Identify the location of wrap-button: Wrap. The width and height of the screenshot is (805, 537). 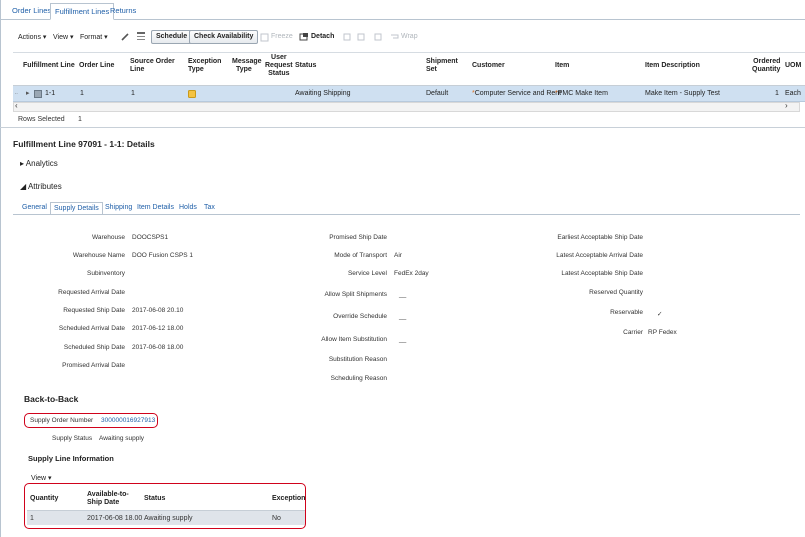
(409, 36).